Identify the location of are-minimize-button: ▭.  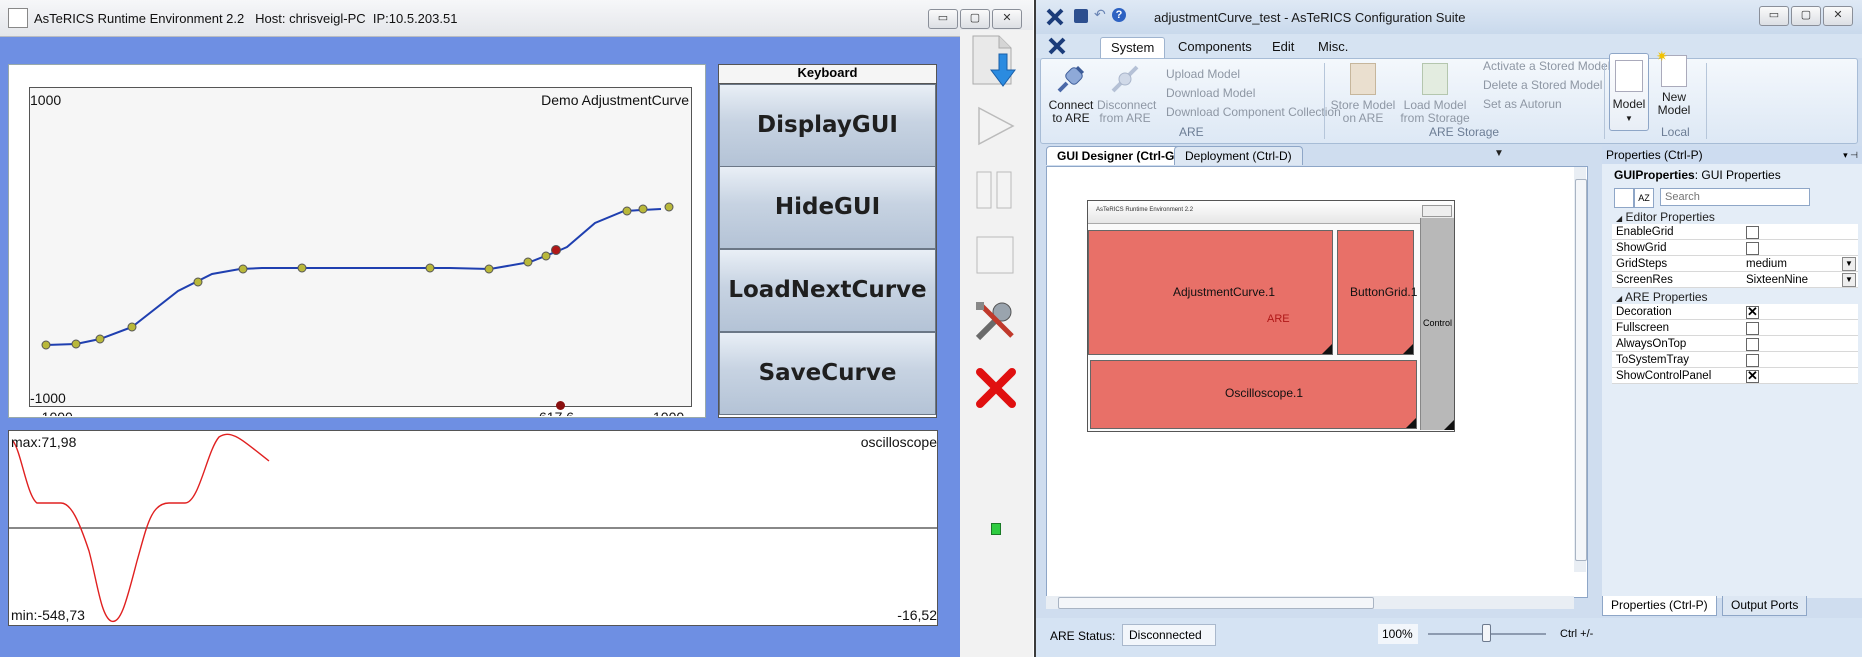
(943, 19).